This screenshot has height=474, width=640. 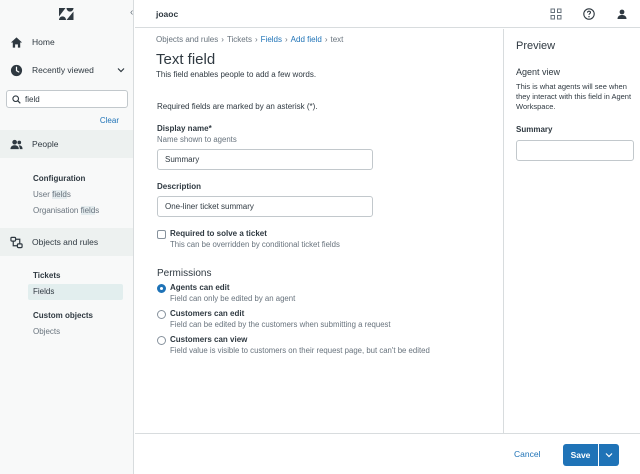 What do you see at coordinates (43, 42) in the screenshot?
I see `nav-home-label: Home` at bounding box center [43, 42].